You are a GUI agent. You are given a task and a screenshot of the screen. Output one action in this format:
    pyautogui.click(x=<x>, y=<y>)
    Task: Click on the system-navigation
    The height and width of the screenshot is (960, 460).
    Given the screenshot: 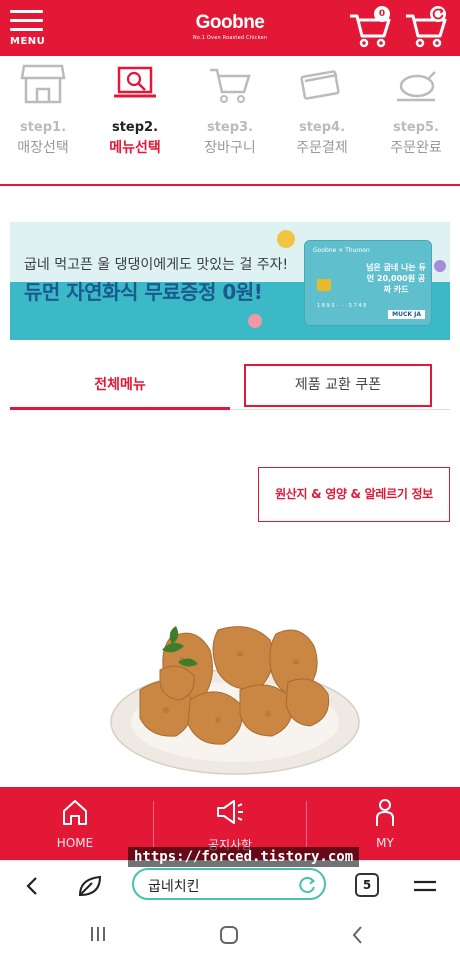 What is the action you would take?
    pyautogui.click(x=230, y=935)
    